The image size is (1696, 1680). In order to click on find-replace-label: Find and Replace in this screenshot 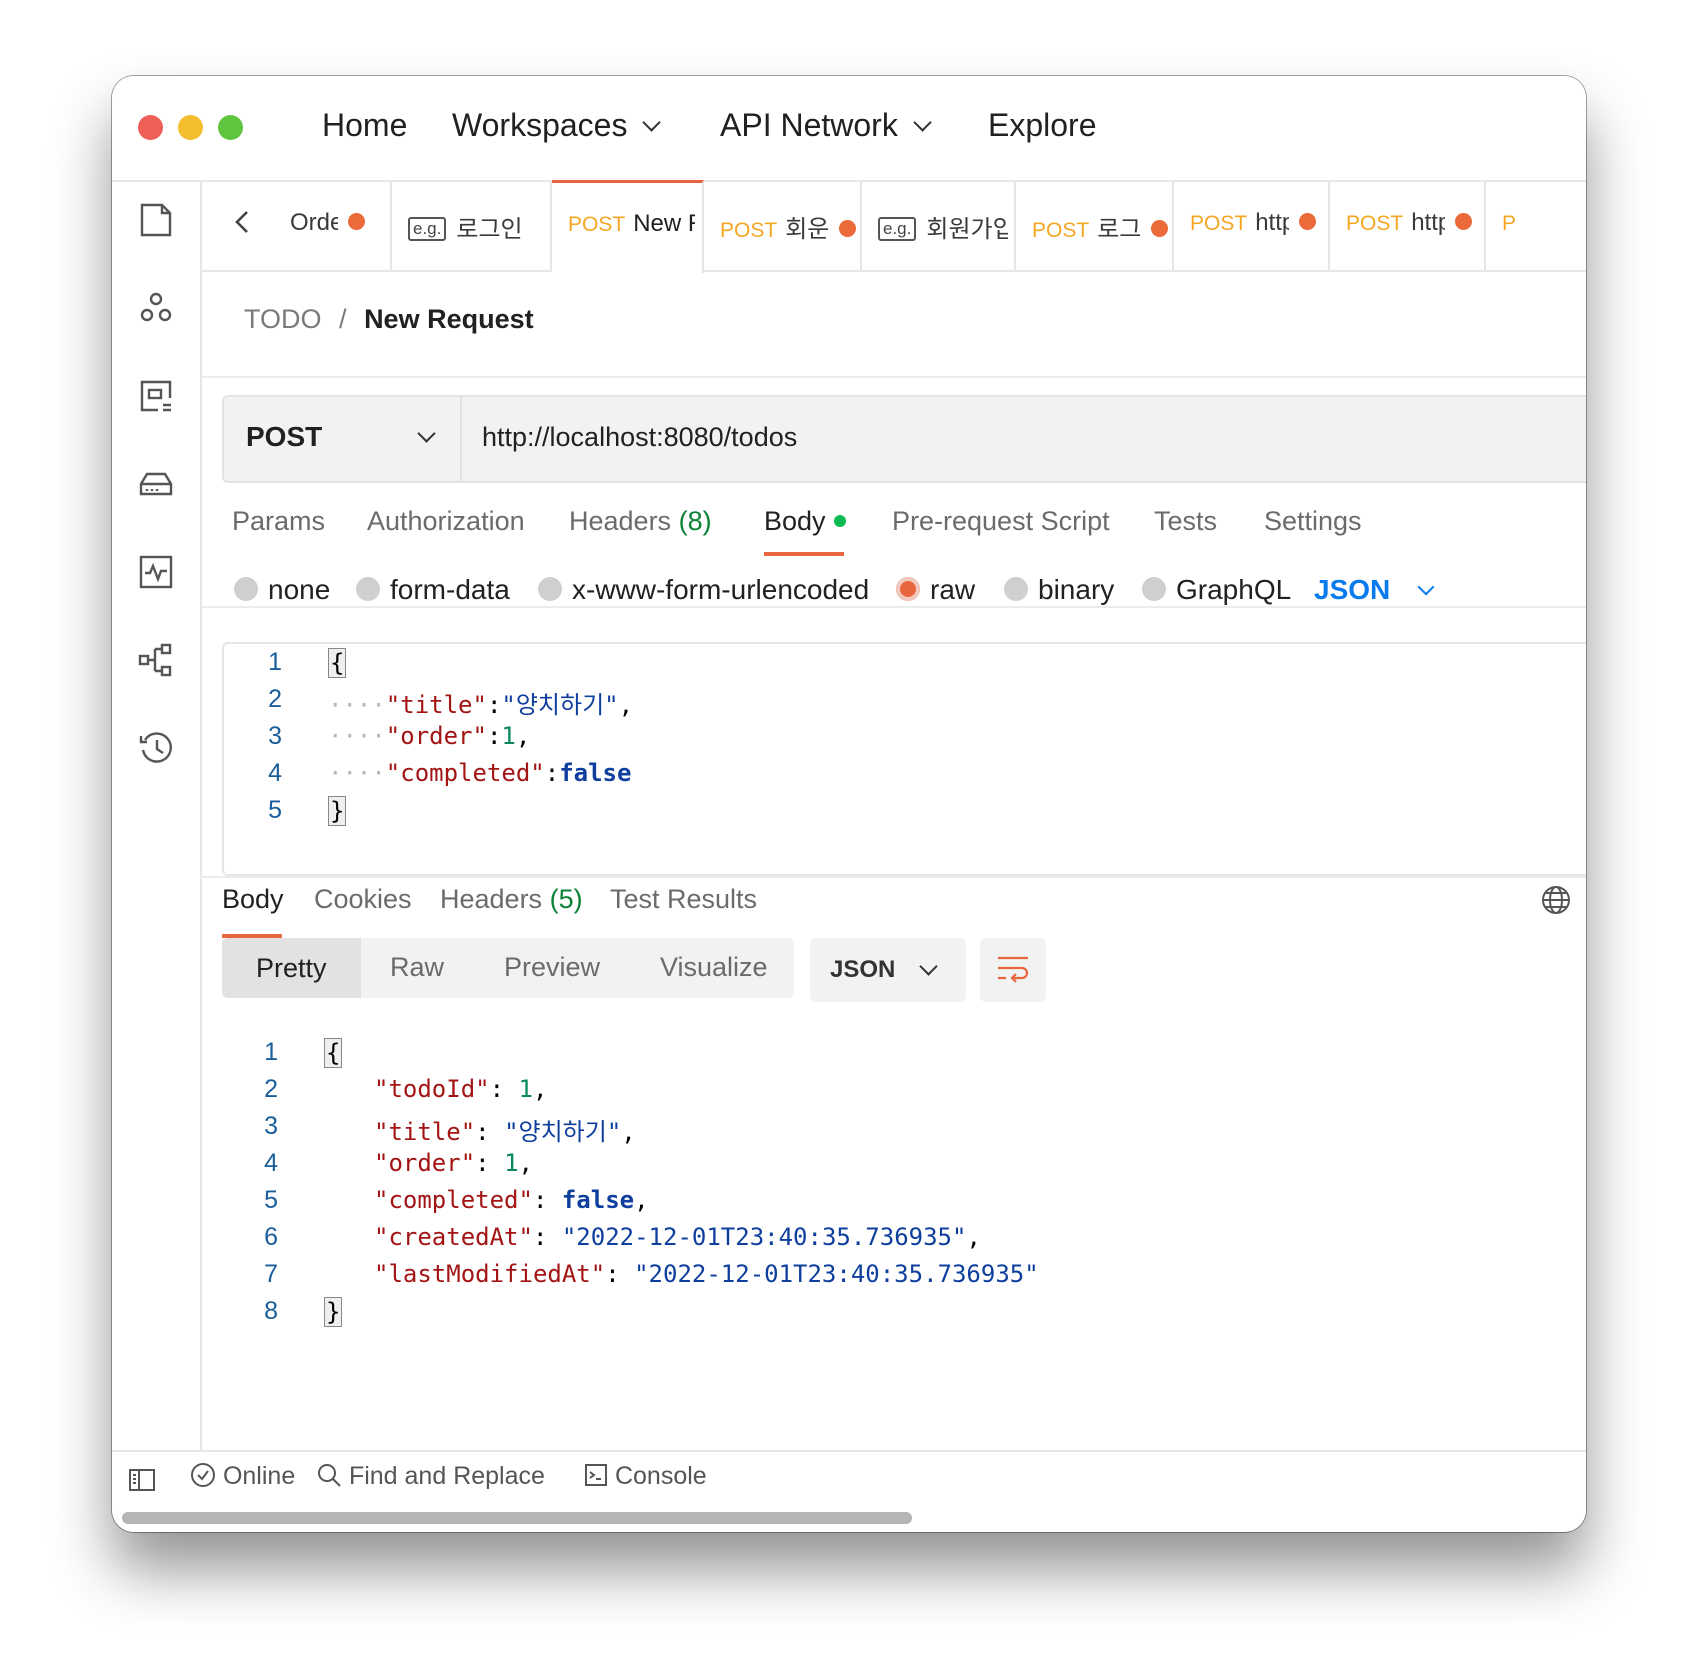, I will do `click(446, 1476)`.